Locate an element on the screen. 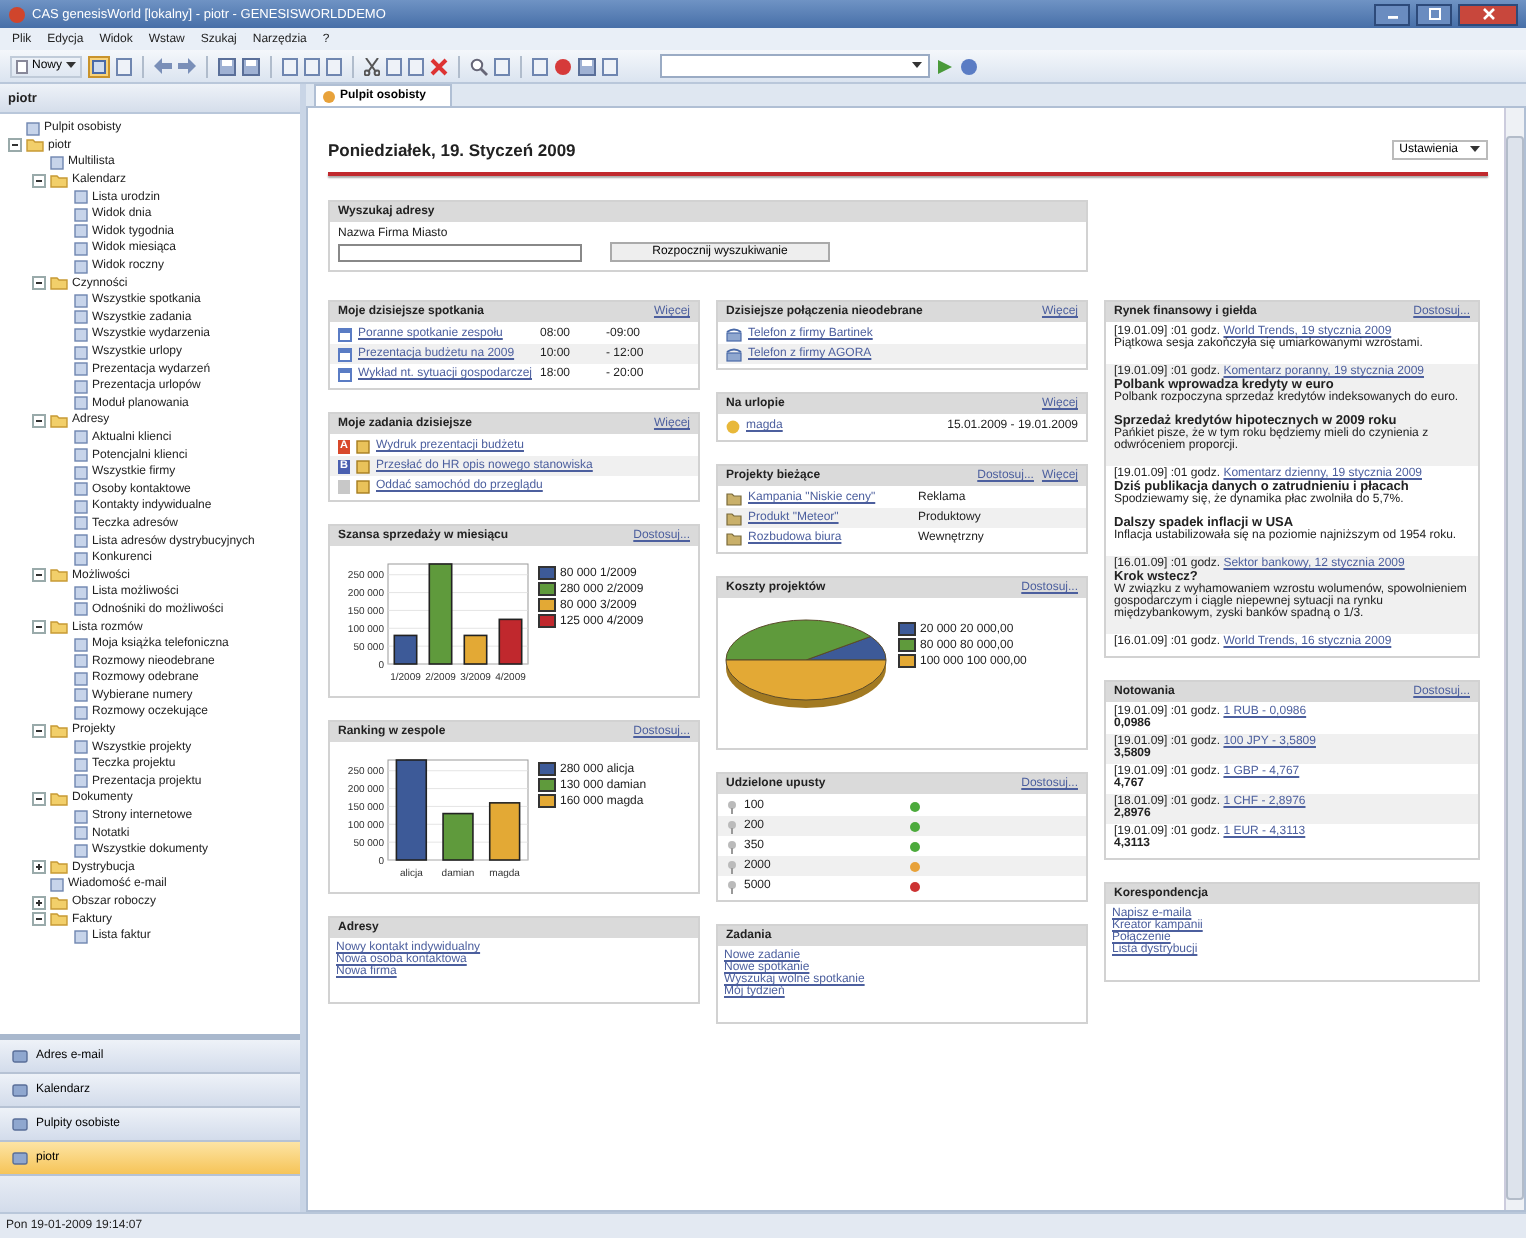  close-button is located at coordinates (1488, 14).